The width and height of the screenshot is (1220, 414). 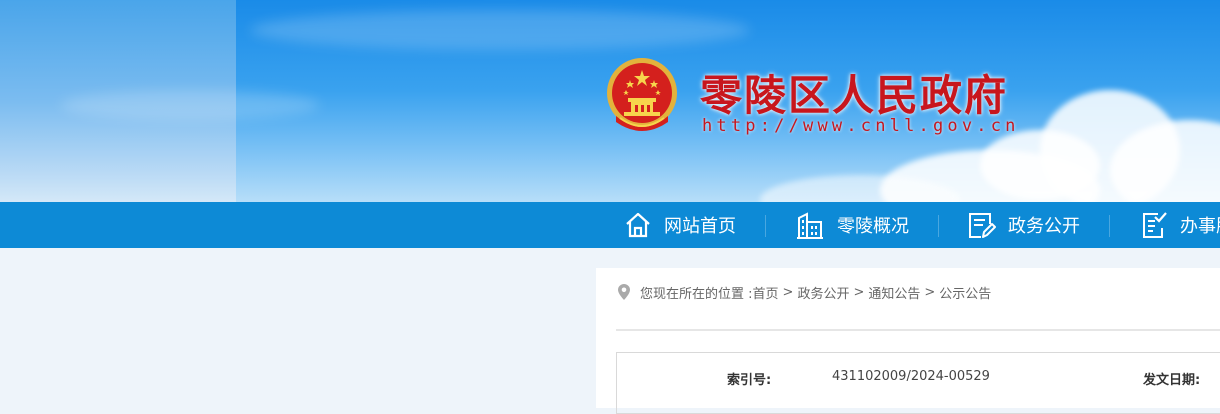 What do you see at coordinates (911, 376) in the screenshot?
I see `index-number-value: 431102009/2024-00529` at bounding box center [911, 376].